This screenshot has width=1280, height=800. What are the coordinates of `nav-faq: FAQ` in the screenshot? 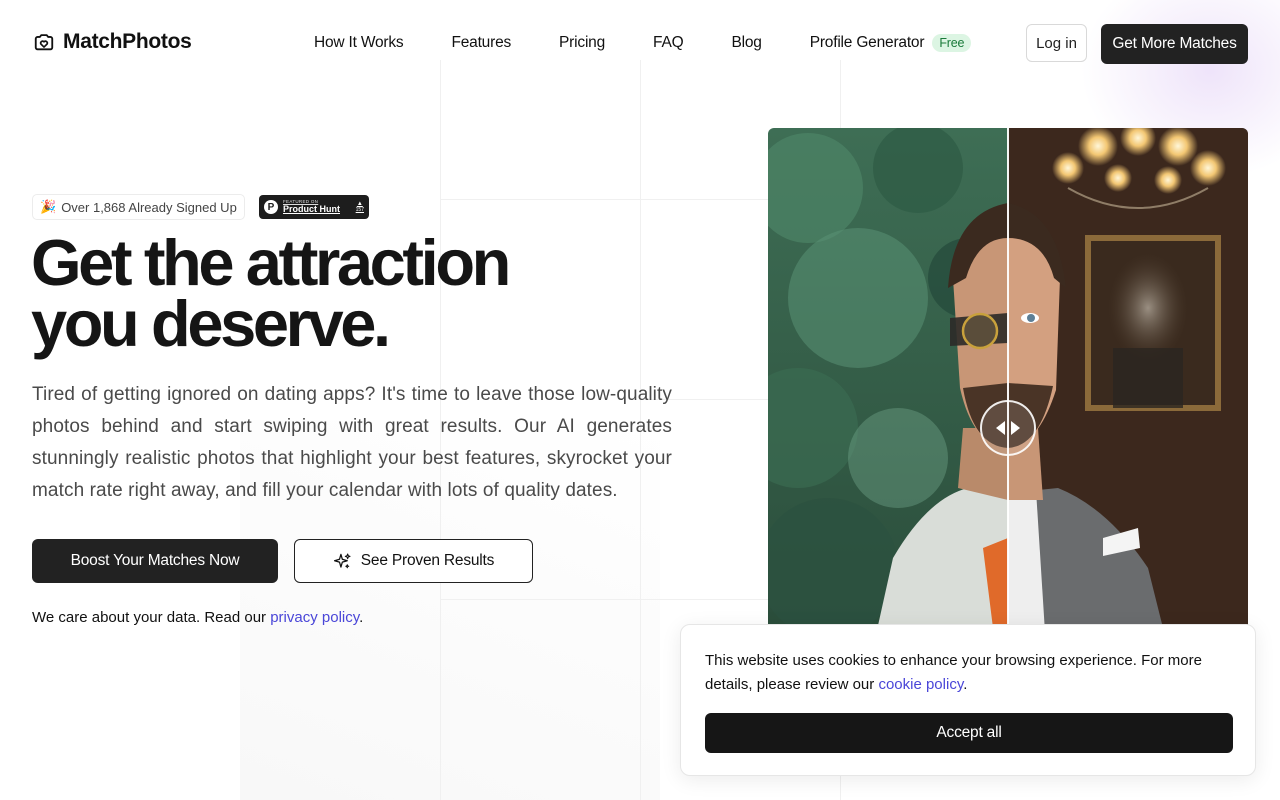 It's located at (668, 43).